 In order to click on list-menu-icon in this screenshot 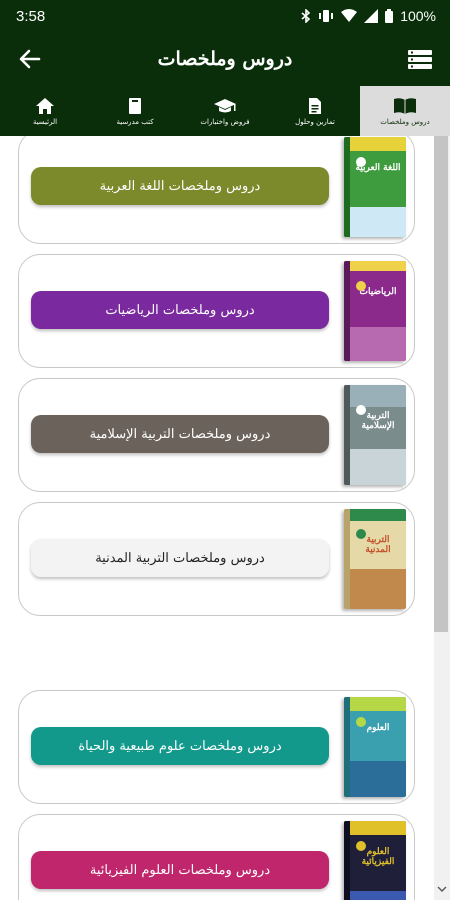, I will do `click(420, 59)`.